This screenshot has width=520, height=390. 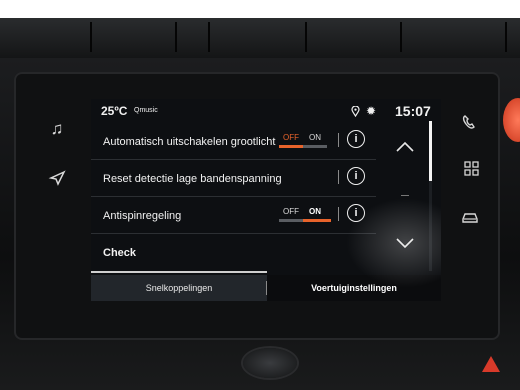 What do you see at coordinates (179, 288) in the screenshot?
I see `tab-shortcuts: Snelkoppelingen` at bounding box center [179, 288].